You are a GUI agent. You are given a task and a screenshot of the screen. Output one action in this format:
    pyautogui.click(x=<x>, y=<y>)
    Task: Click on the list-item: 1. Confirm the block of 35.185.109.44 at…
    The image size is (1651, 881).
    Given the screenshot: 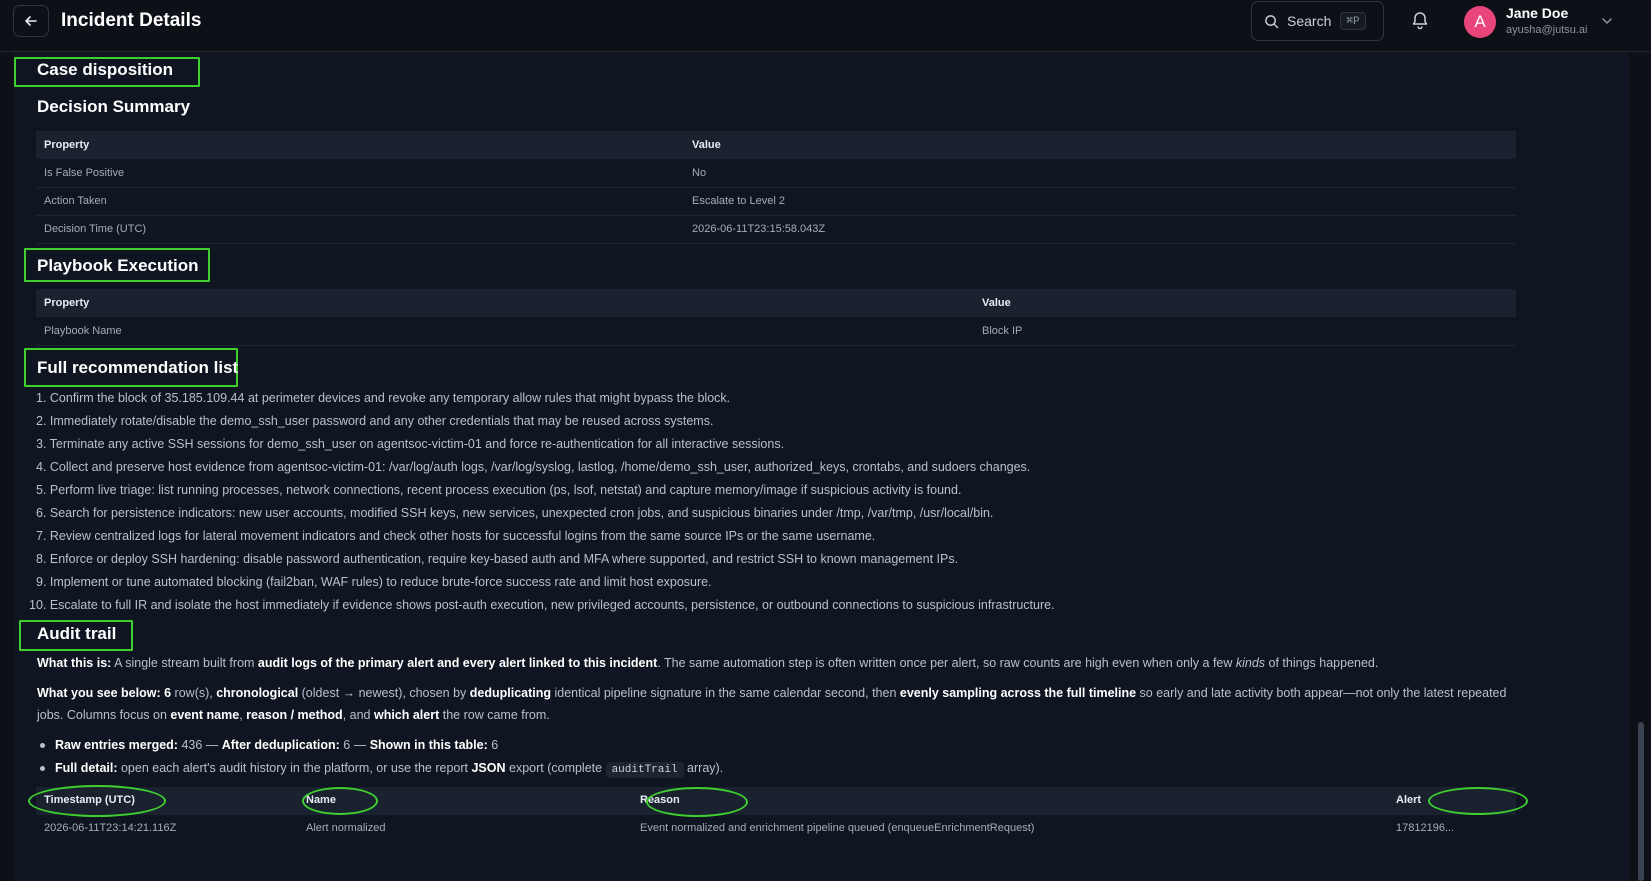 What is the action you would take?
    pyautogui.click(x=383, y=398)
    